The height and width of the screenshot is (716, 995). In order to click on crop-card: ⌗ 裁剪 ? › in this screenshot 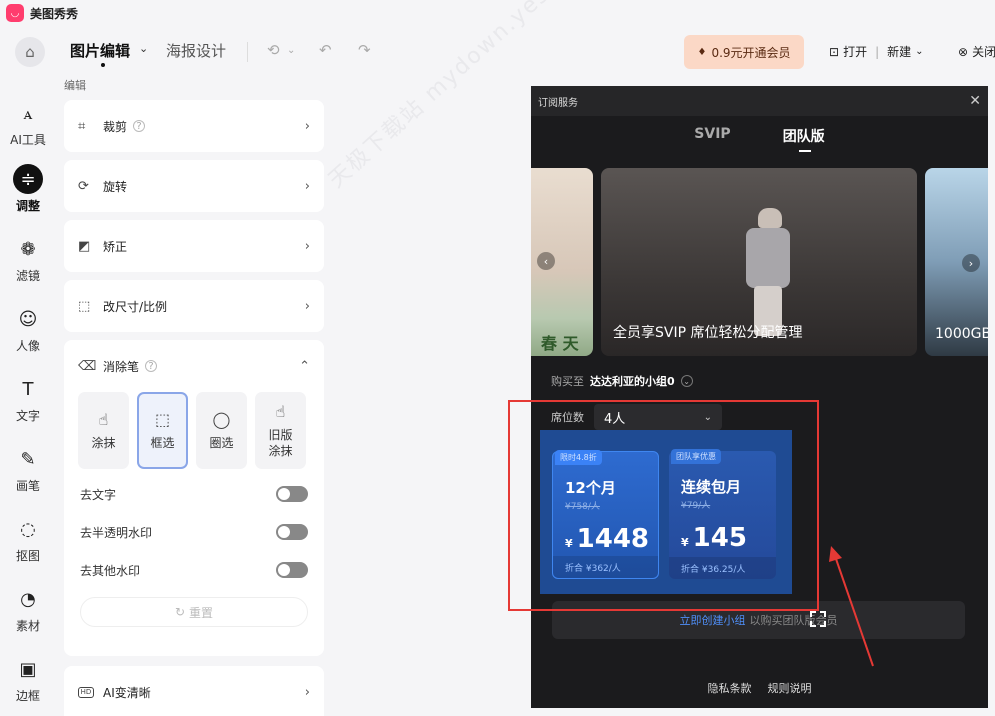, I will do `click(194, 126)`.